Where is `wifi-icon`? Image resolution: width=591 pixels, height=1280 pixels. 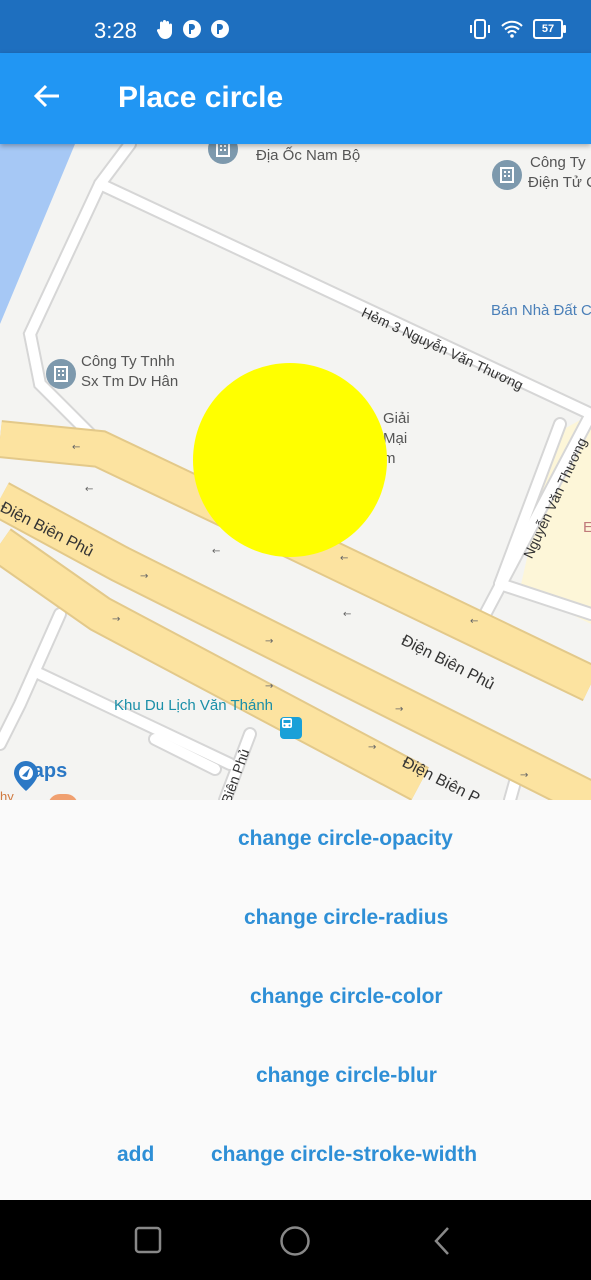
wifi-icon is located at coordinates (512, 29).